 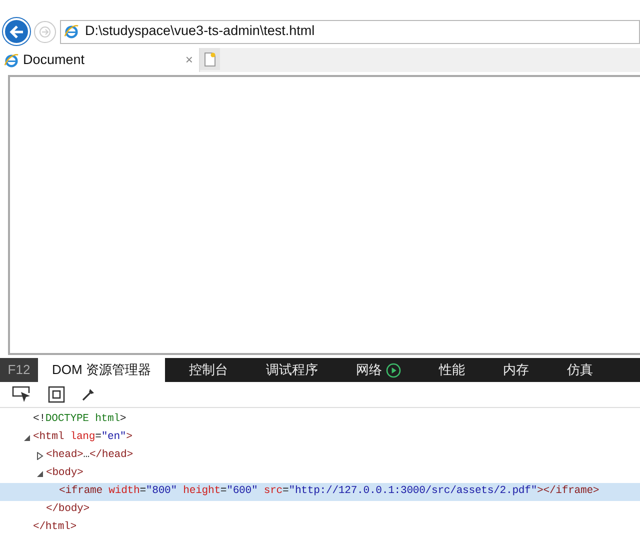 I want to click on devtools-tab: 仿真, so click(x=579, y=370).